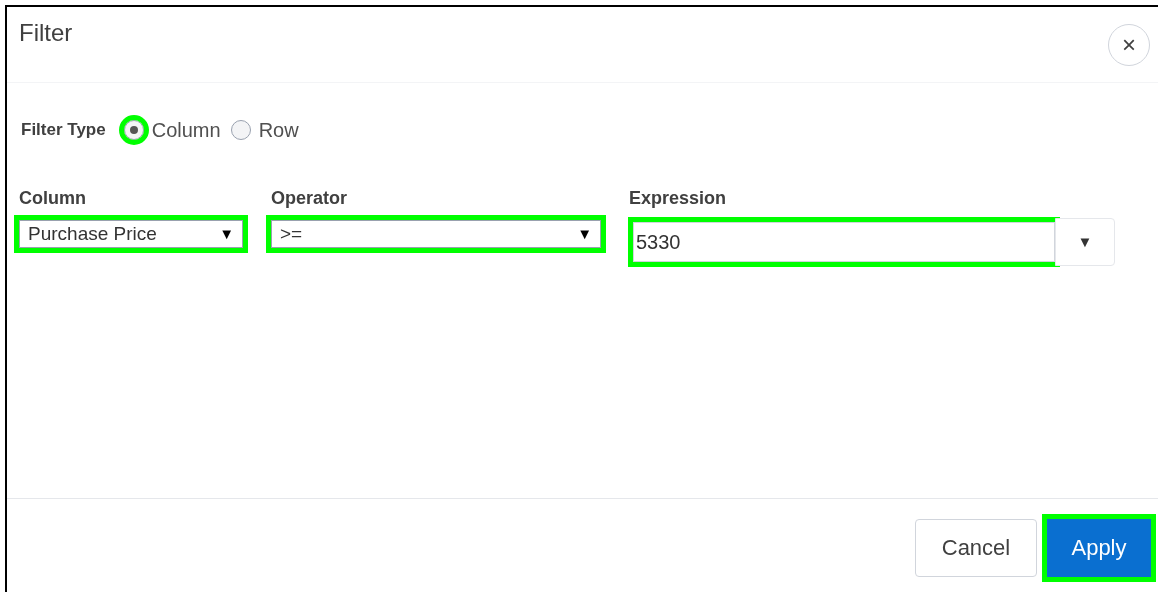  Describe the element at coordinates (278, 130) in the screenshot. I see `radio-label: Row` at that location.